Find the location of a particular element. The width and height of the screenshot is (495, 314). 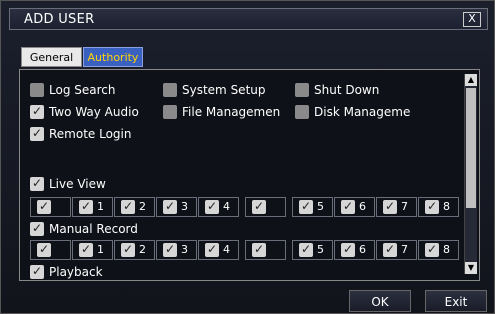

shut-down-label: Shut Down is located at coordinates (347, 90).